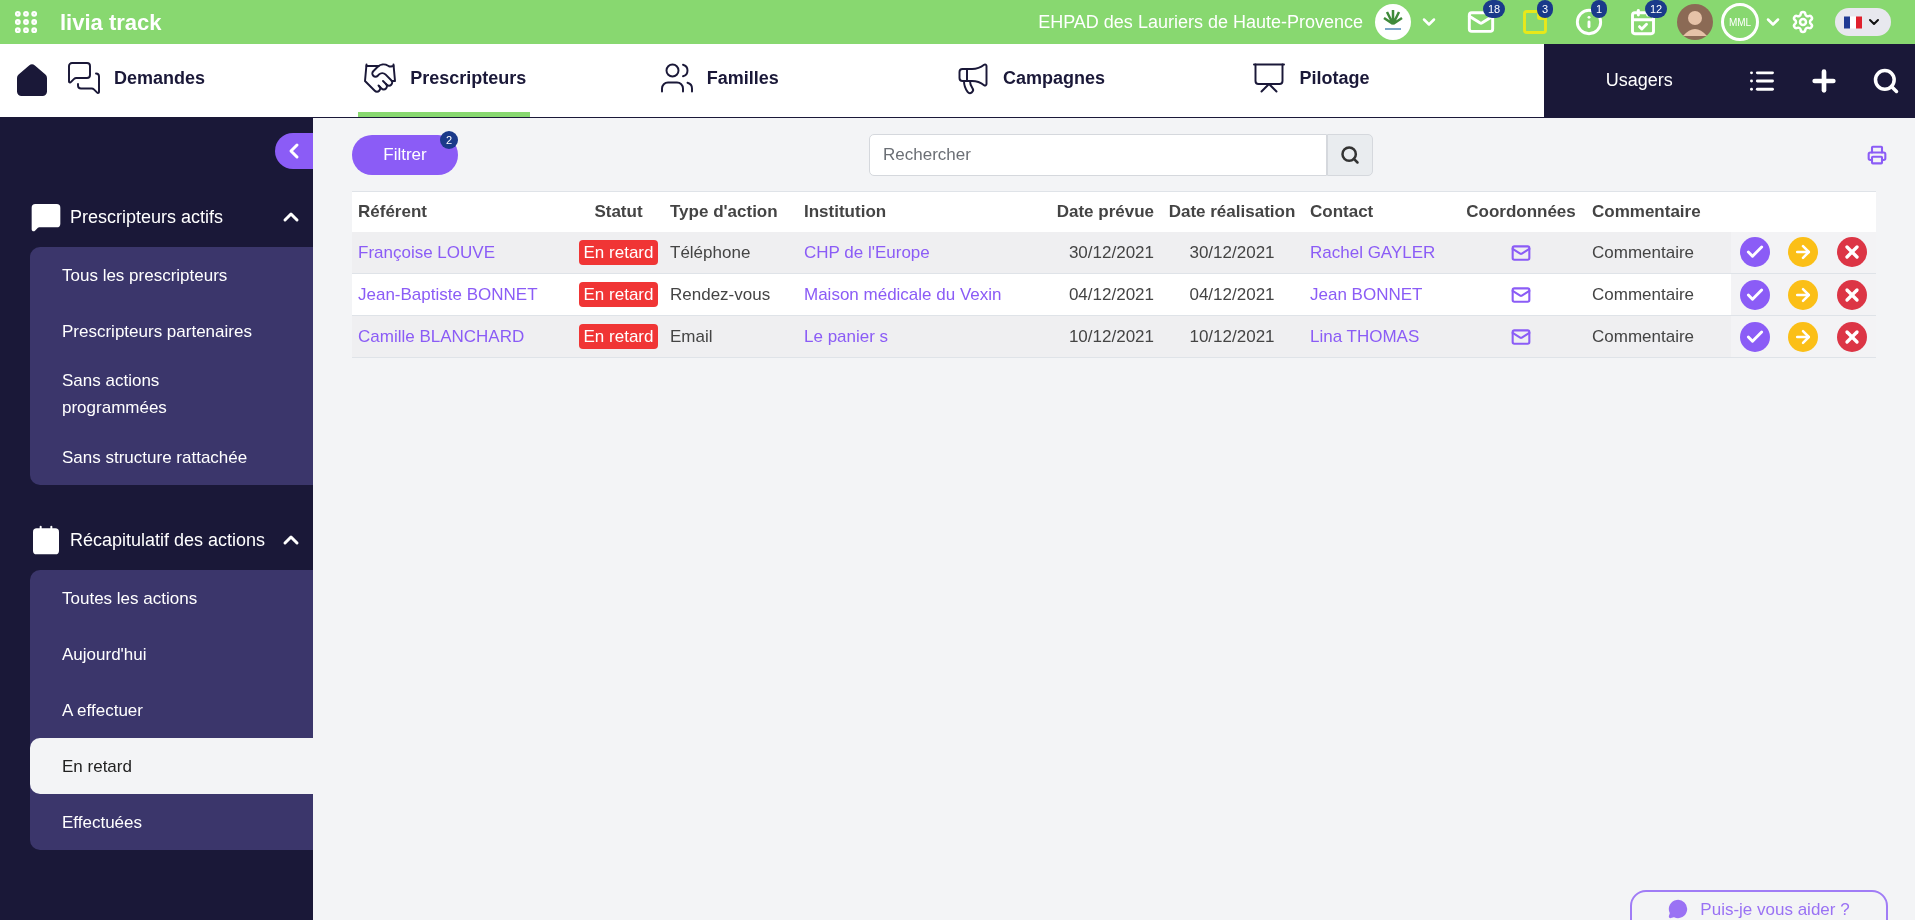 The width and height of the screenshot is (1915, 920). Describe the element at coordinates (1877, 155) in the screenshot. I see `print-icon` at that location.